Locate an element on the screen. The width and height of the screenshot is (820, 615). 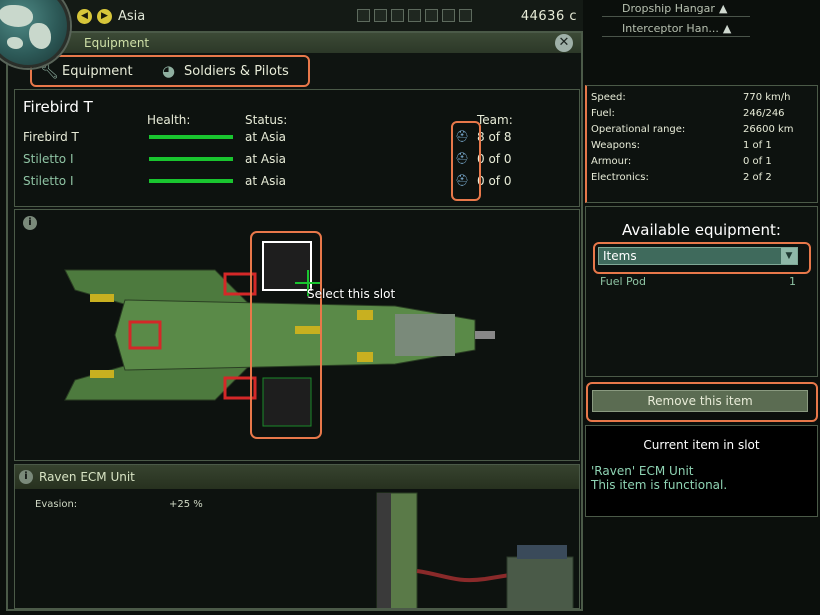
dropdown-value: Items is located at coordinates (620, 256).